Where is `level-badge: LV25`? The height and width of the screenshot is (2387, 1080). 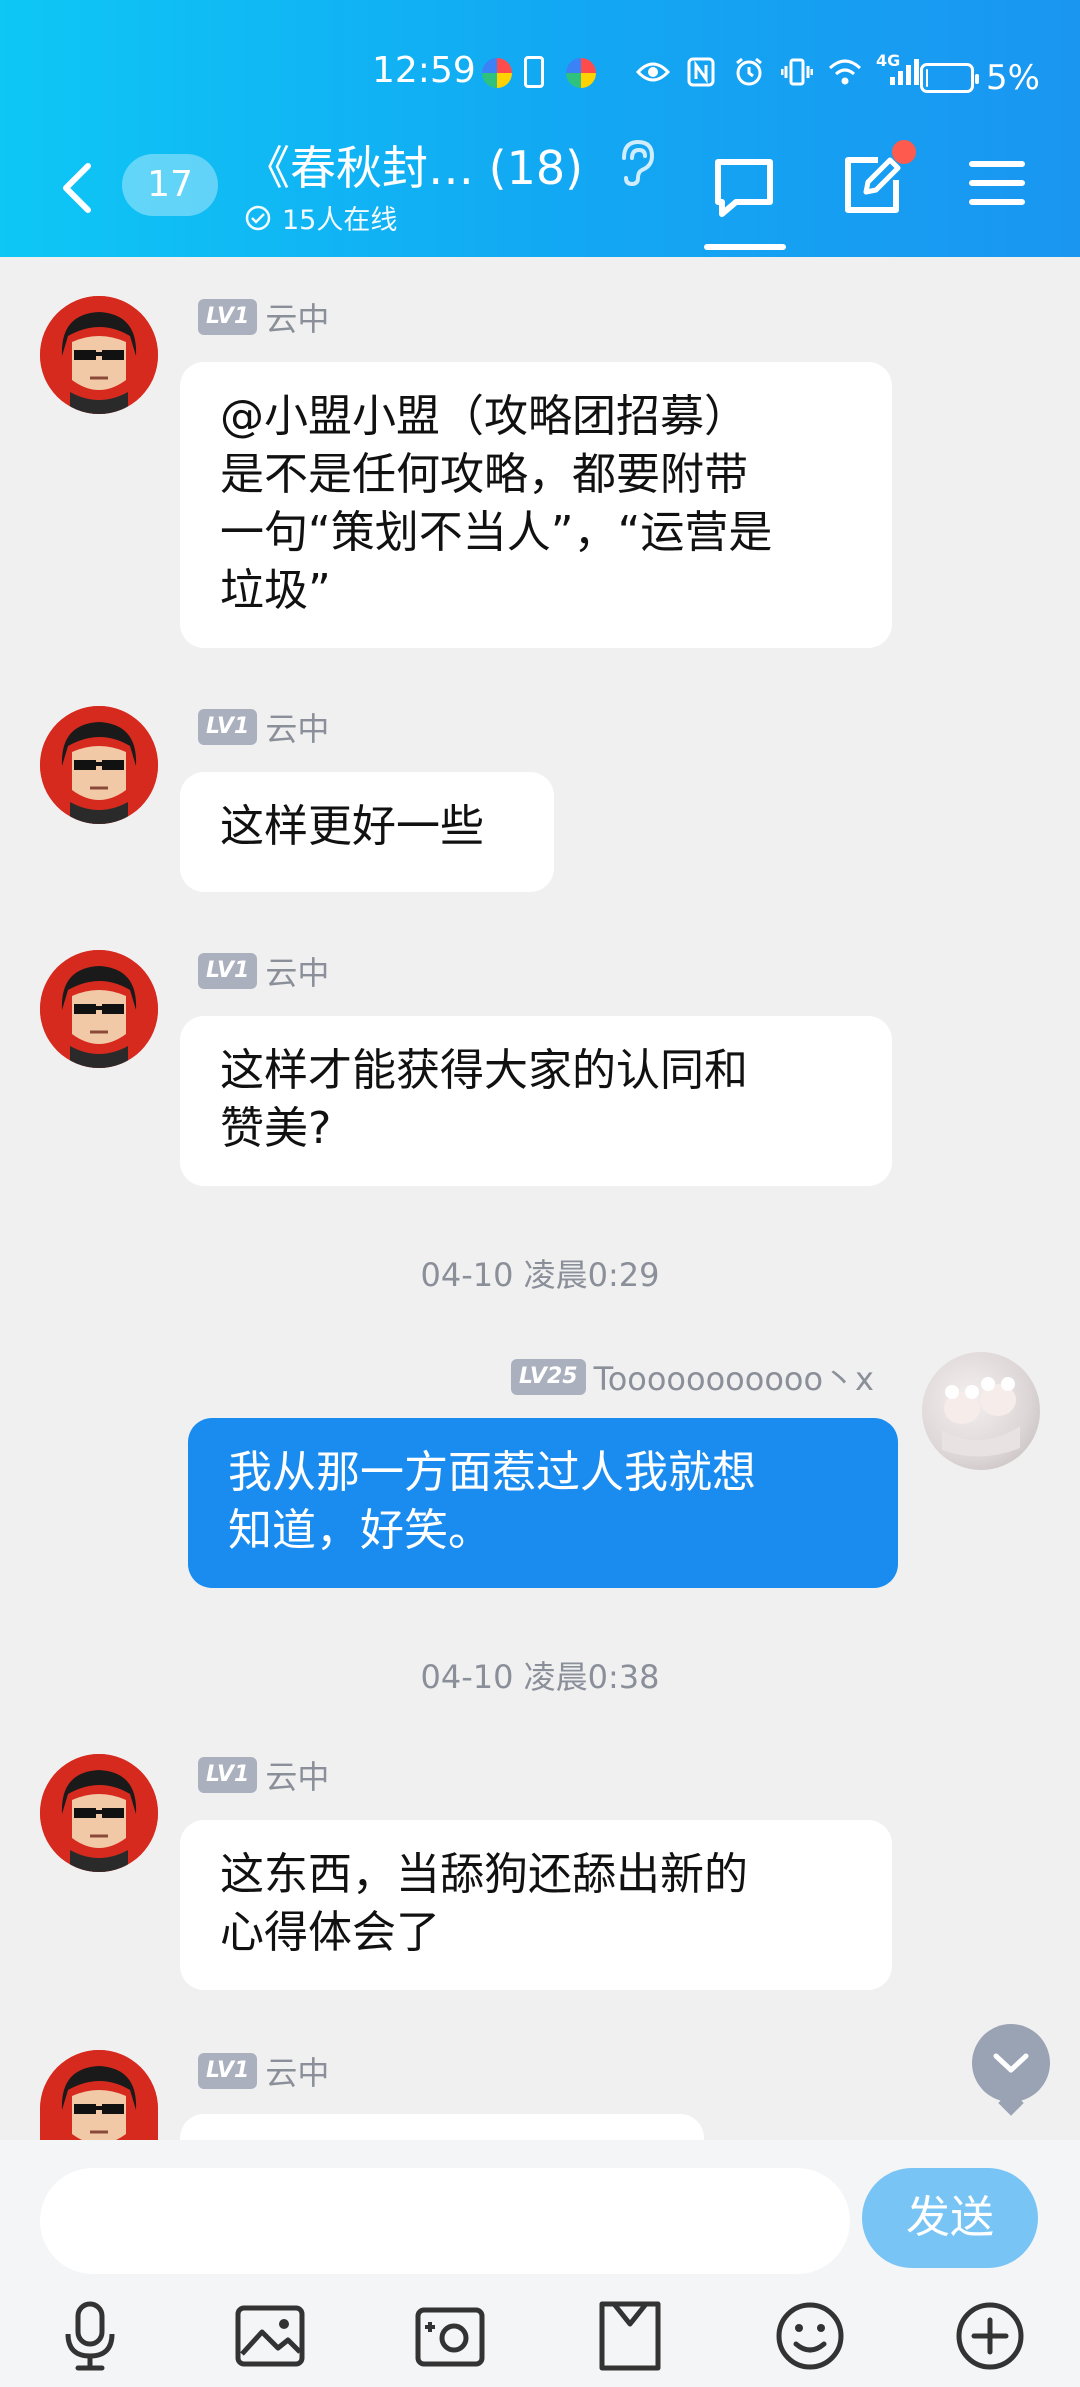
level-badge: LV25 is located at coordinates (548, 1377).